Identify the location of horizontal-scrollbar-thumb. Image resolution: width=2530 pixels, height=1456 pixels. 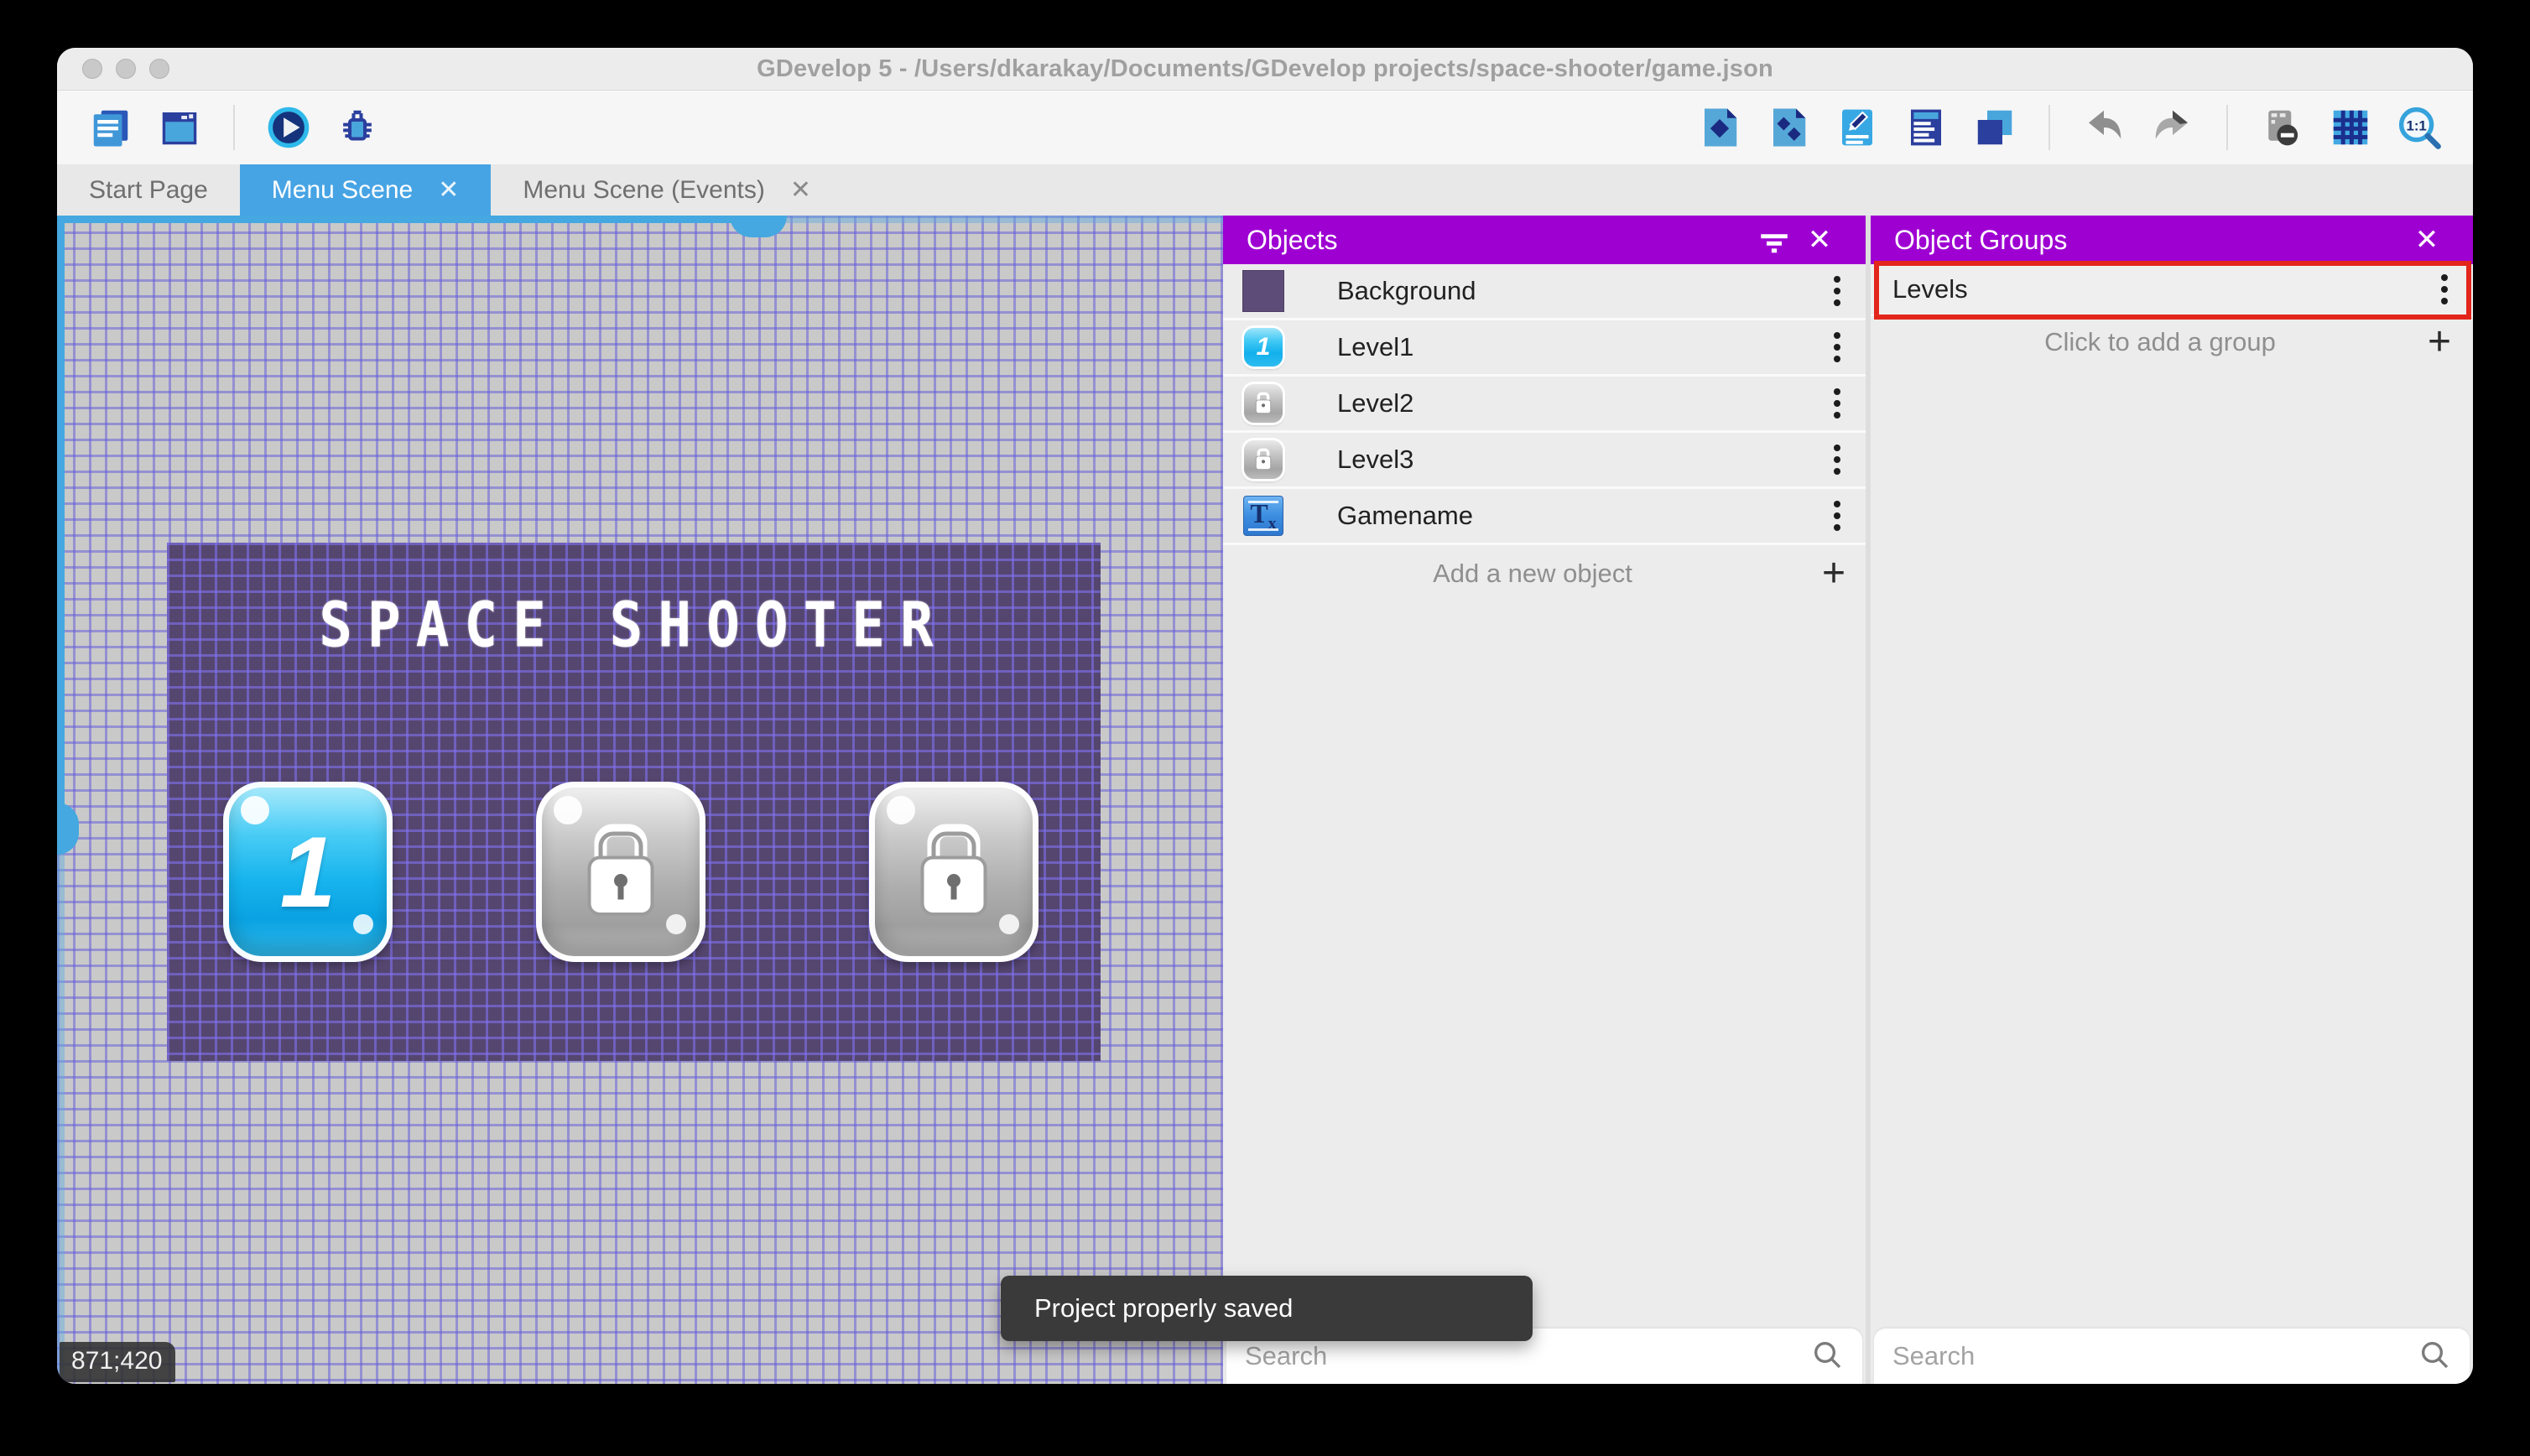
(406, 219).